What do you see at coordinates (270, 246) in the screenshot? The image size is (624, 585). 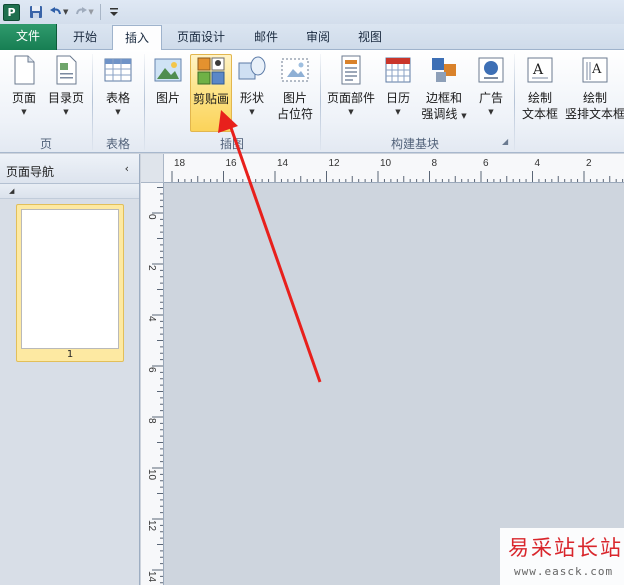 I see `annotation-arrow` at bounding box center [270, 246].